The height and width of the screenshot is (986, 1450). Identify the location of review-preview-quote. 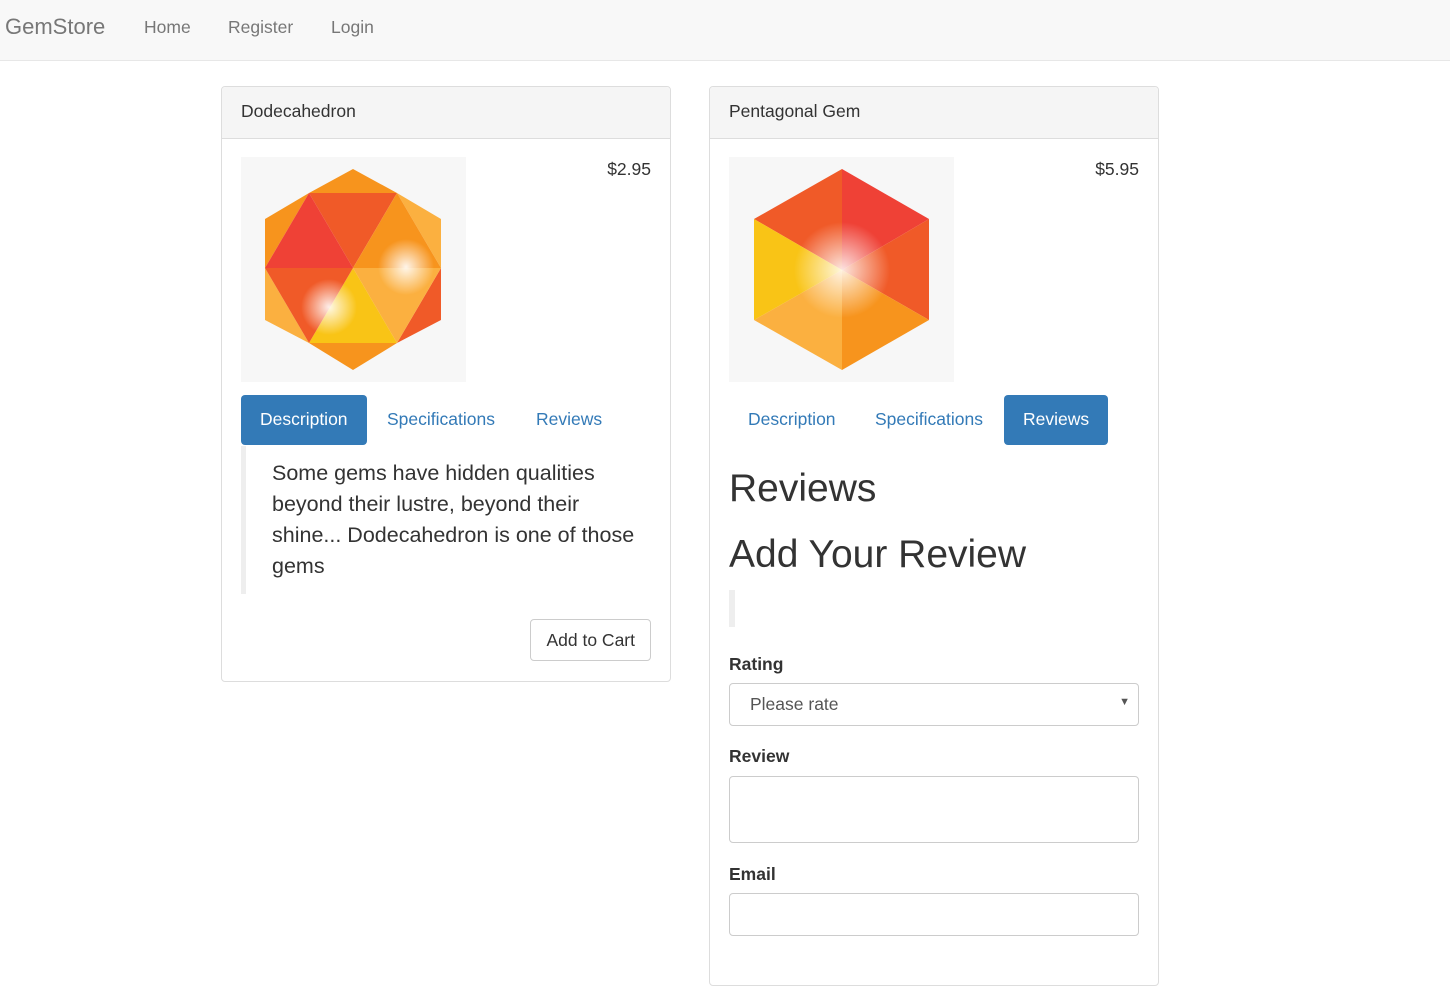
(732, 608).